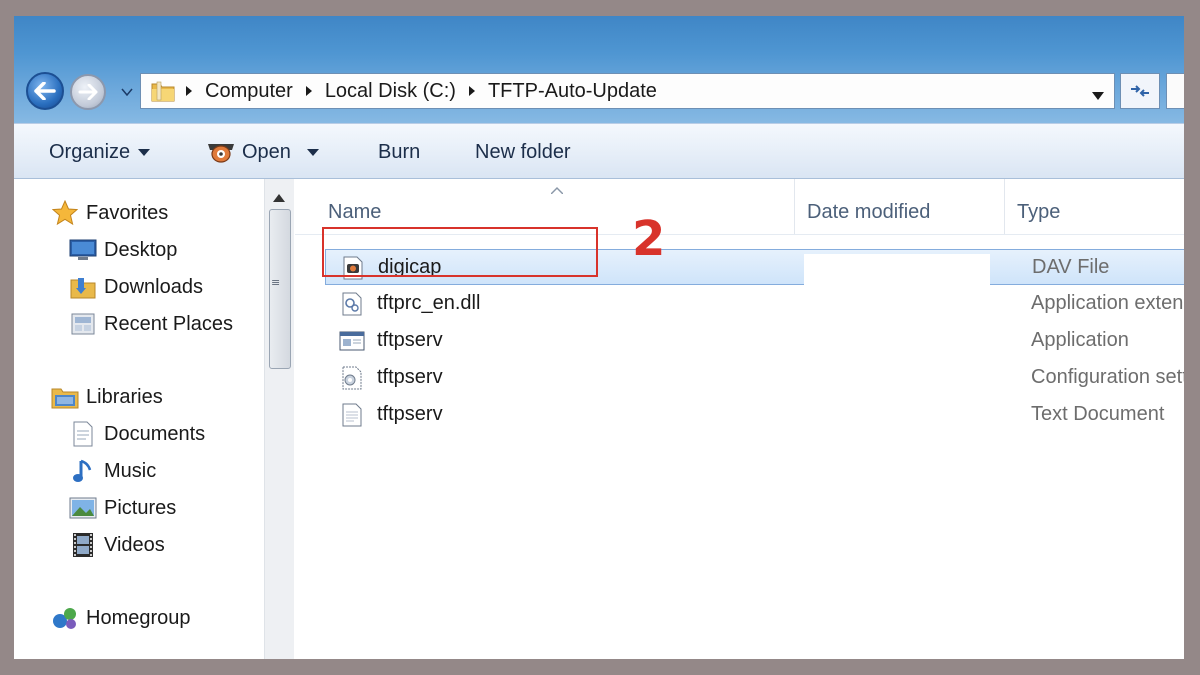  Describe the element at coordinates (599, 151) in the screenshot. I see `command-bar: Organize Open Burn New folder` at that location.